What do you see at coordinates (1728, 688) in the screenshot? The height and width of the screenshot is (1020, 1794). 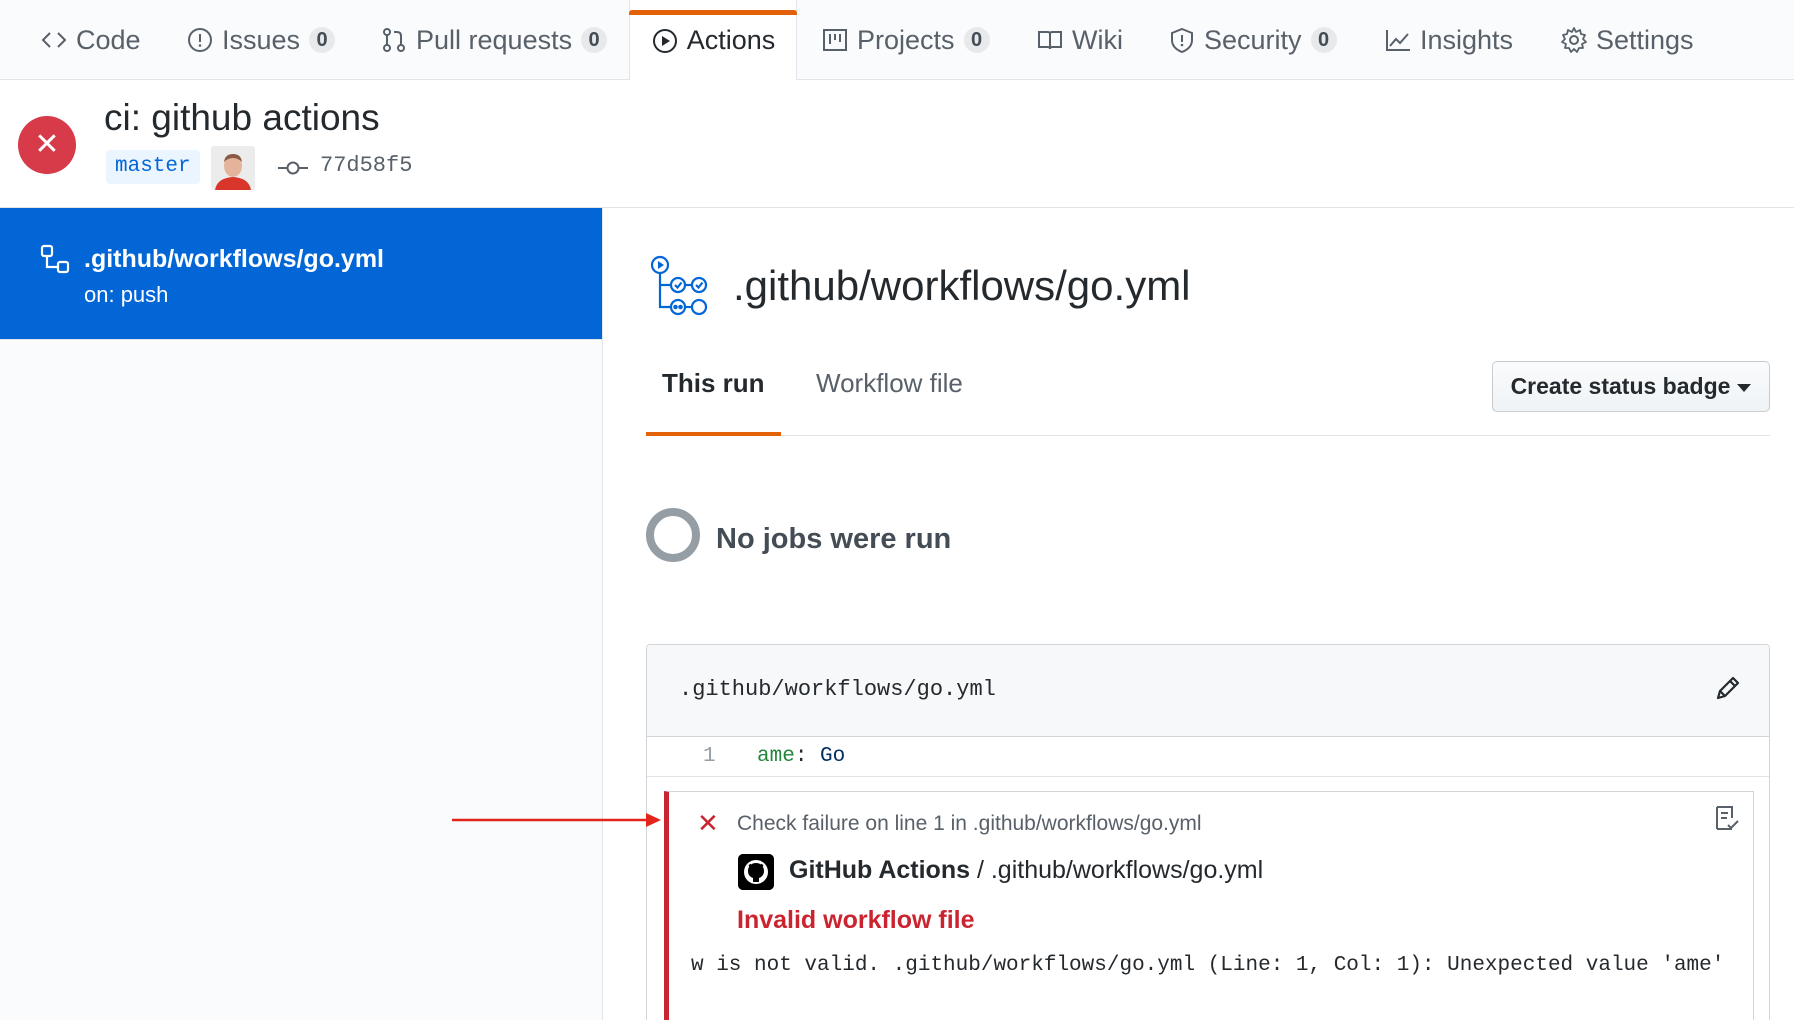 I see `pencil-icon` at bounding box center [1728, 688].